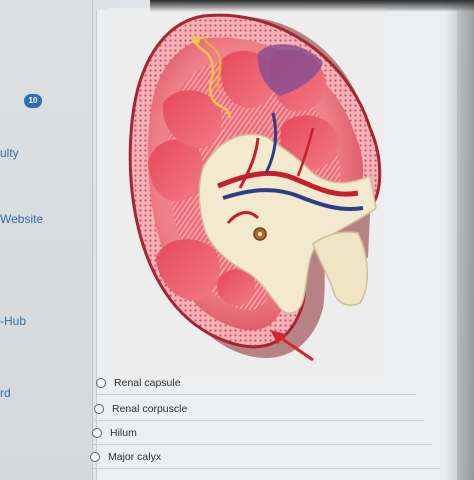 Image resolution: width=474 pixels, height=480 pixels. Describe the element at coordinates (147, 383) in the screenshot. I see `choice-label: Renal capsule` at that location.